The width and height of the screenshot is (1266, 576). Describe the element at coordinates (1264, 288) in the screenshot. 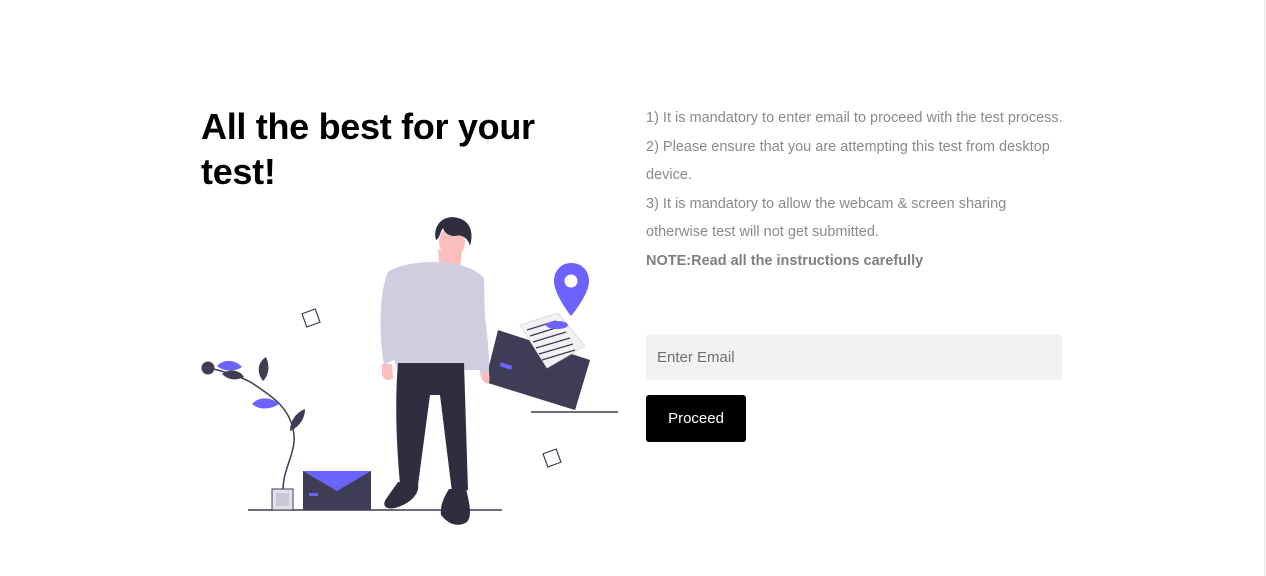

I see `page-edge-divider` at that location.